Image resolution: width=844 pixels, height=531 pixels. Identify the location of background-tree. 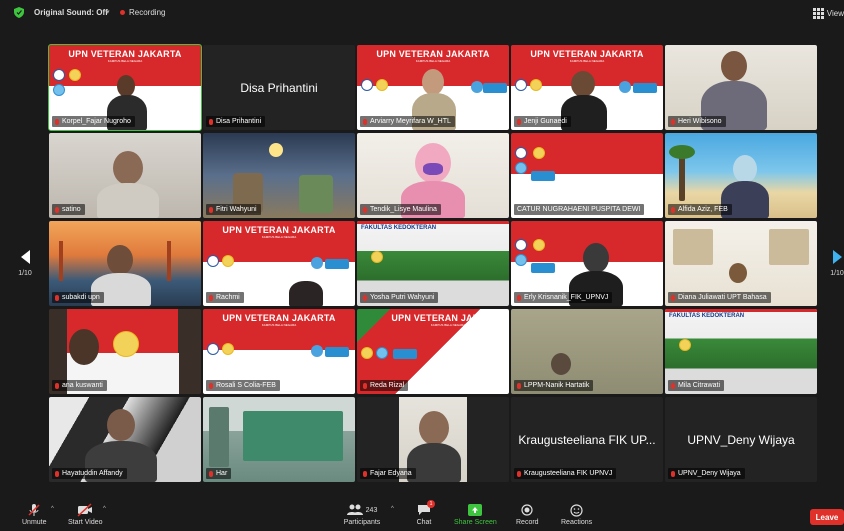
(219, 437).